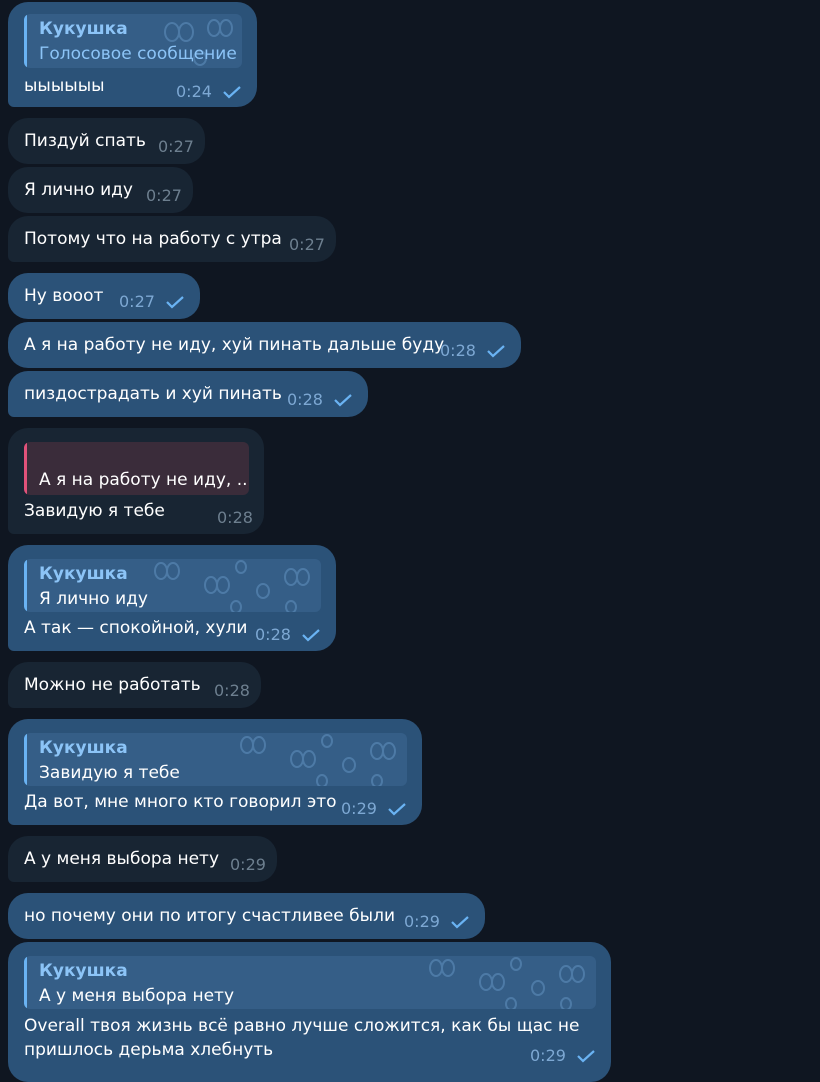 The image size is (820, 1082). I want to click on message-text: Я лично иду, so click(78, 190).